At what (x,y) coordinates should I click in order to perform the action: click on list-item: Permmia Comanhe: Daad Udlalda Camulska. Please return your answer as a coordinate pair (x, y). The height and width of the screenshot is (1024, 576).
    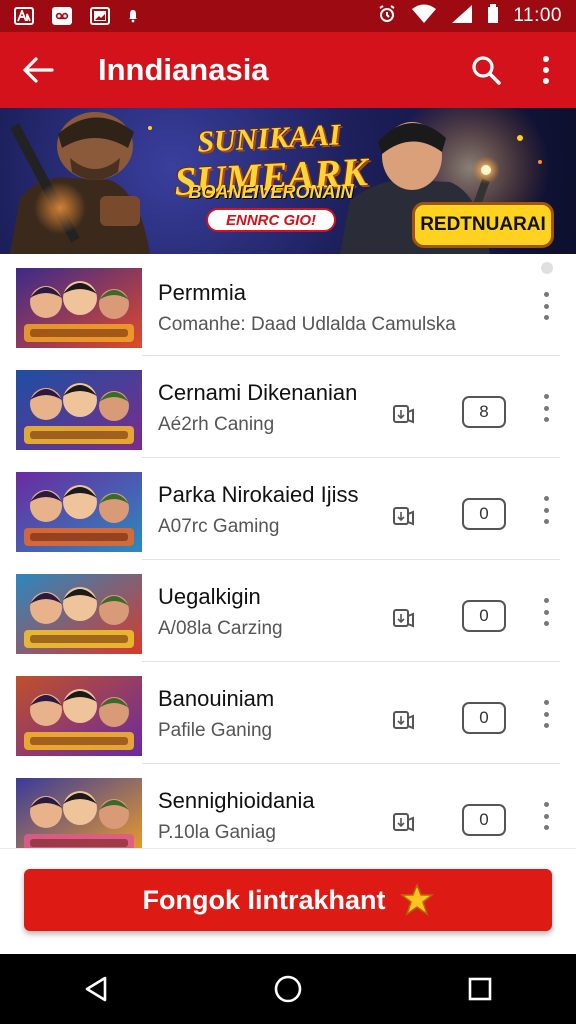
    Looking at the image, I should click on (288, 305).